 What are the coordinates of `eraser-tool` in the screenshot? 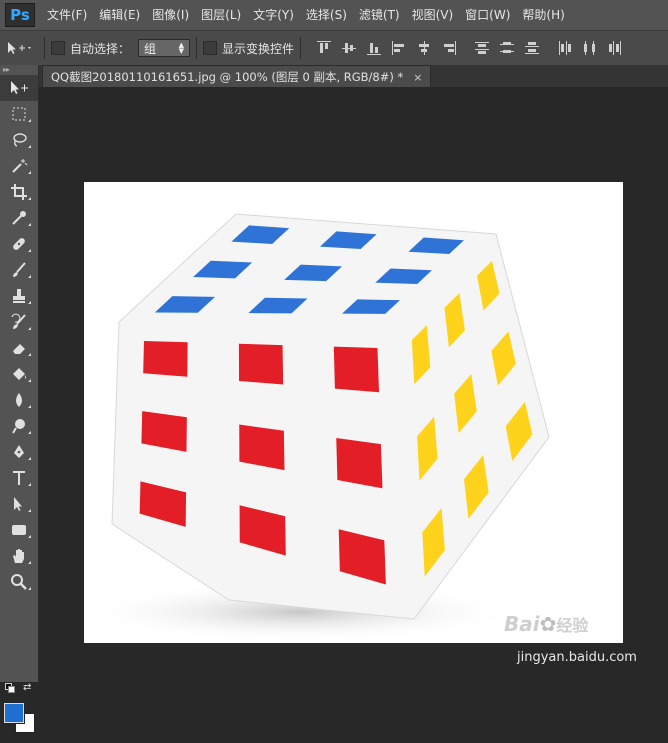 It's located at (19, 348).